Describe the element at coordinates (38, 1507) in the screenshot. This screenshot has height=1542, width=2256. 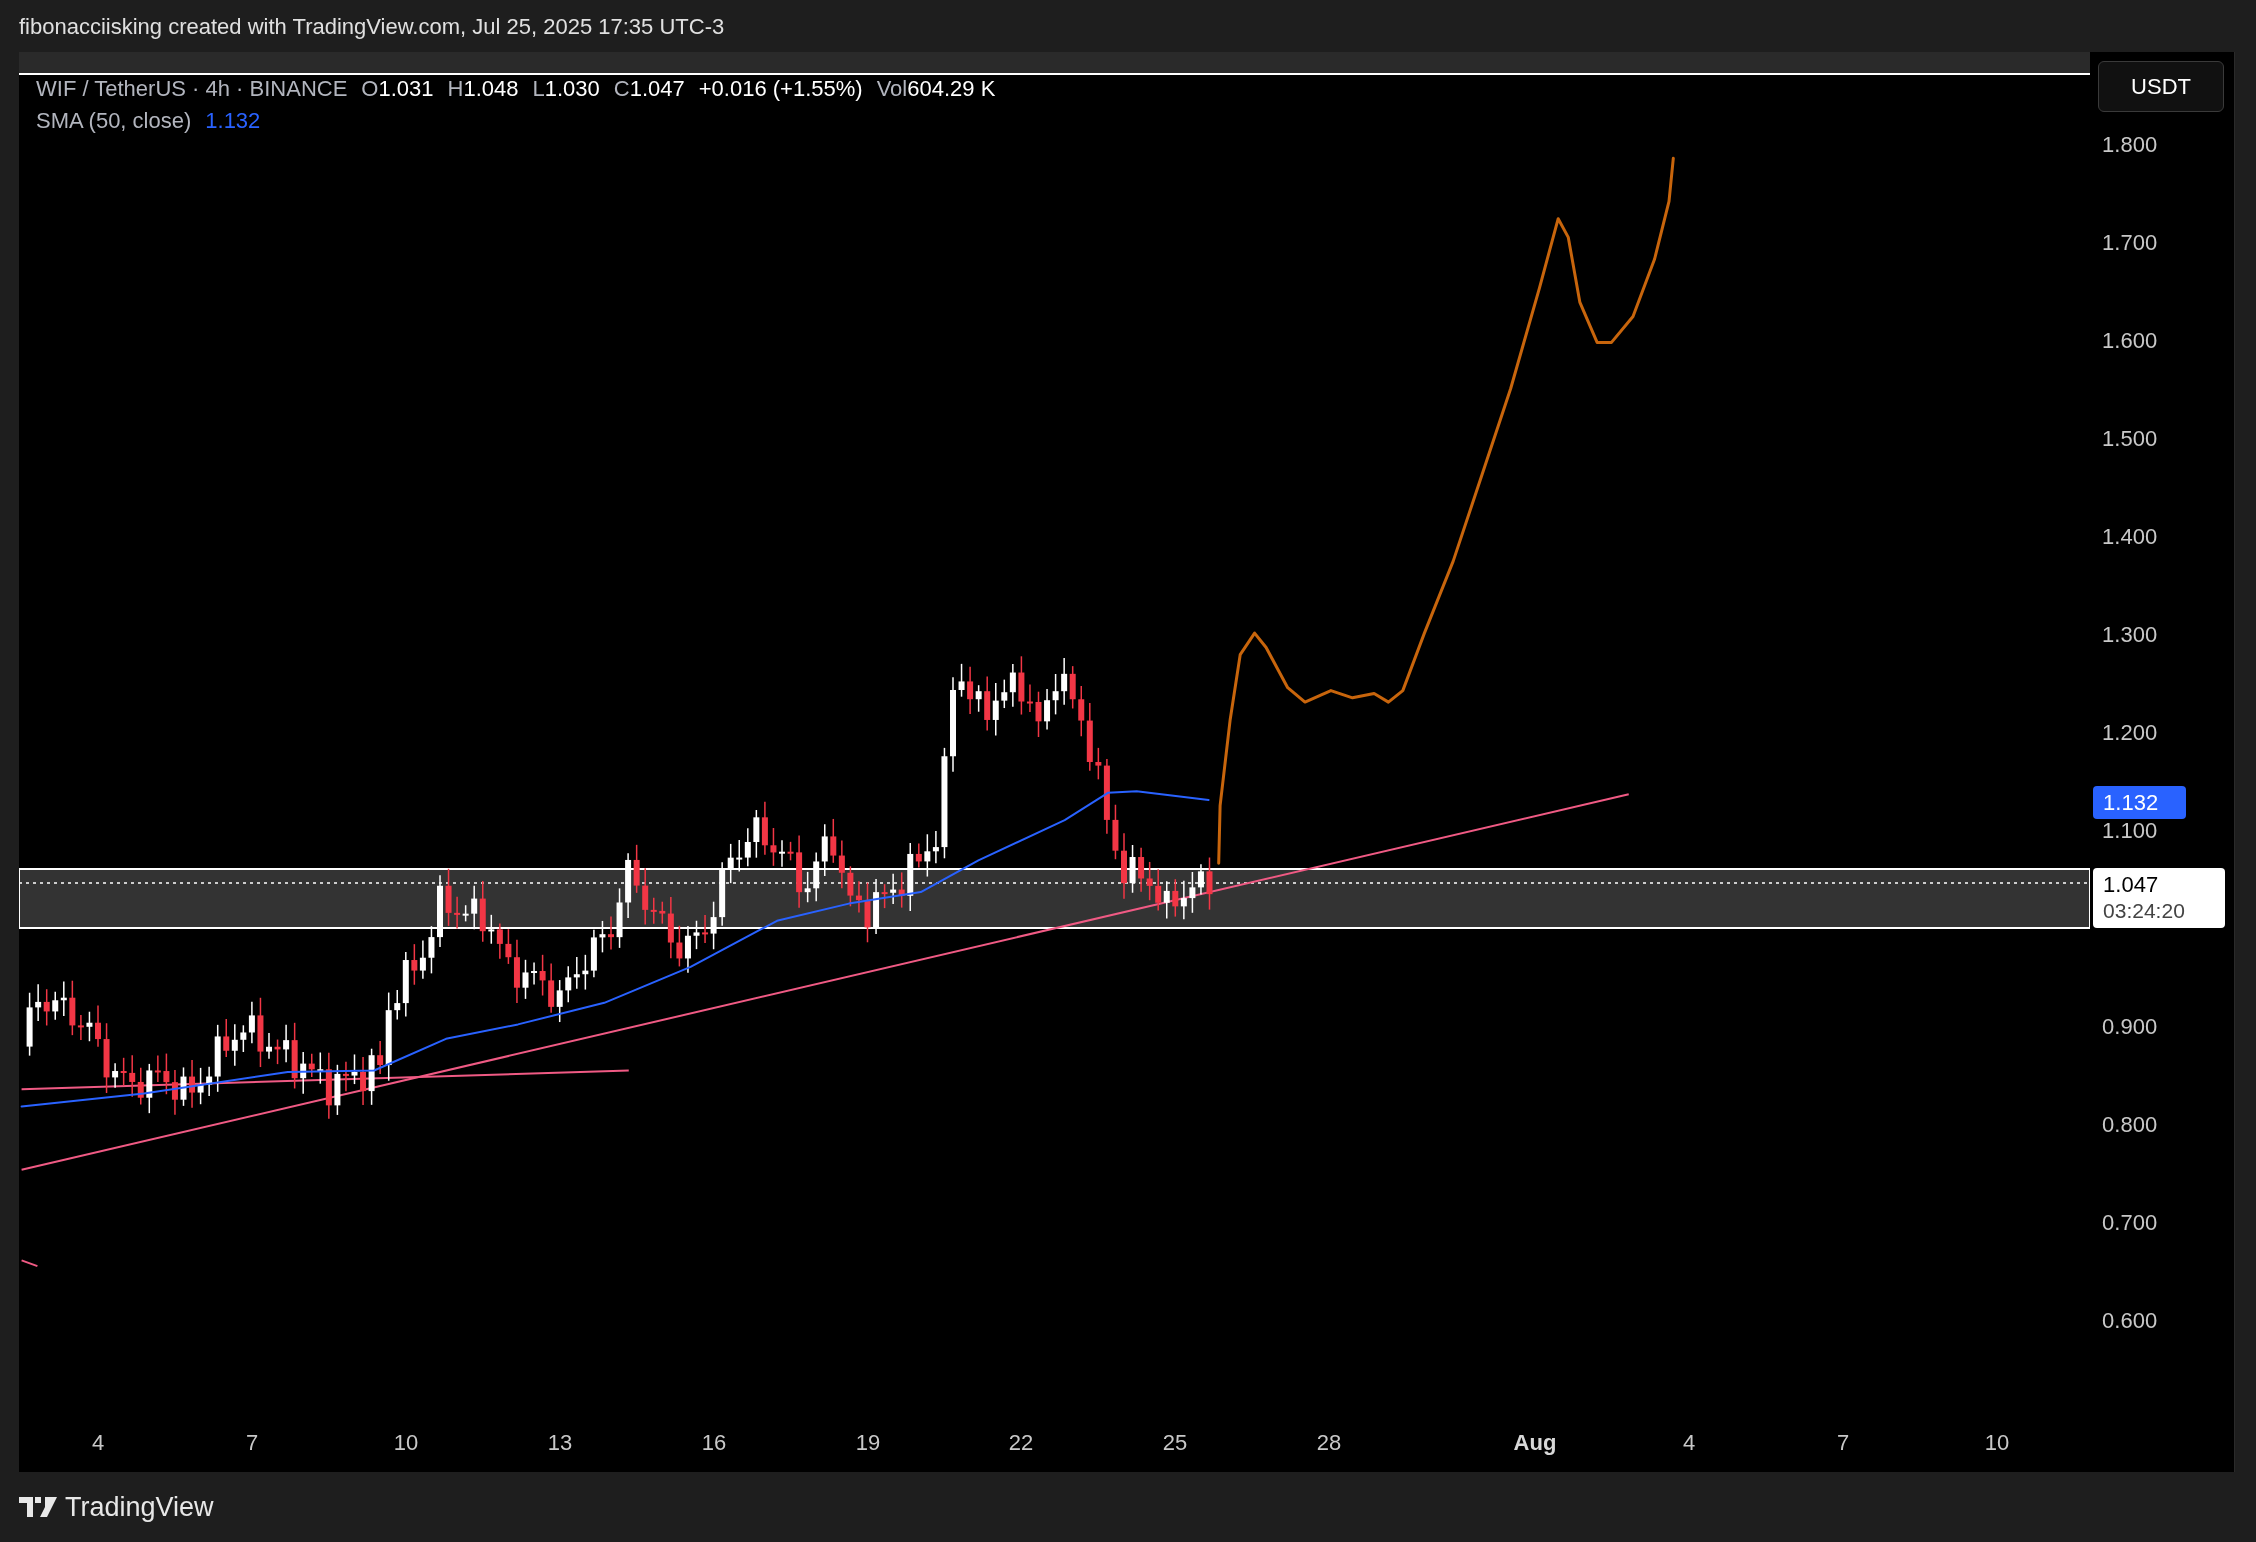
I see `logo-icon` at that location.